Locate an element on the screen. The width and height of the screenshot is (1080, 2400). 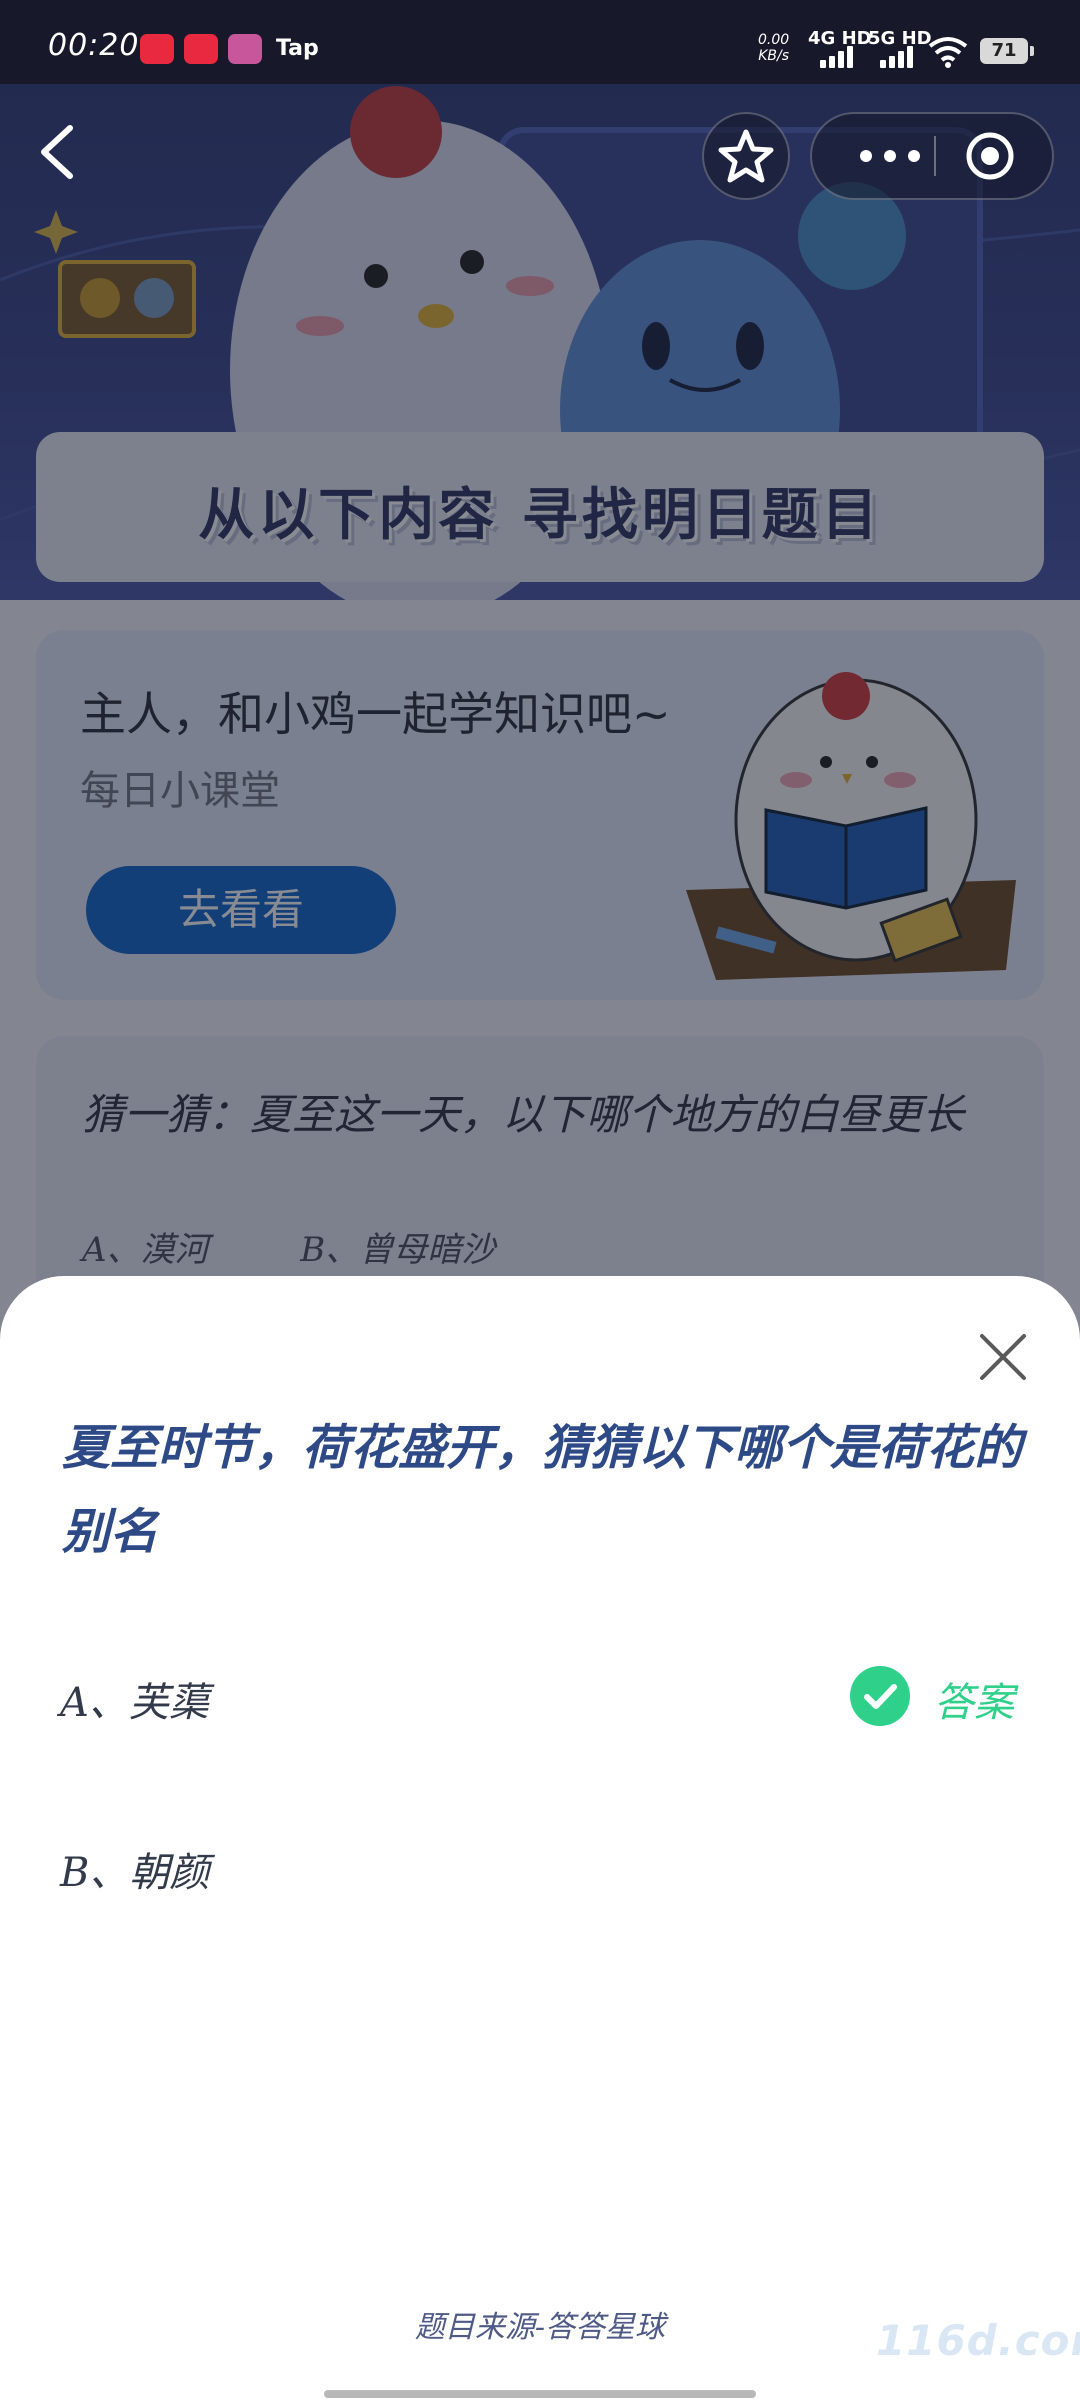
capsule-divider is located at coordinates (935, 156).